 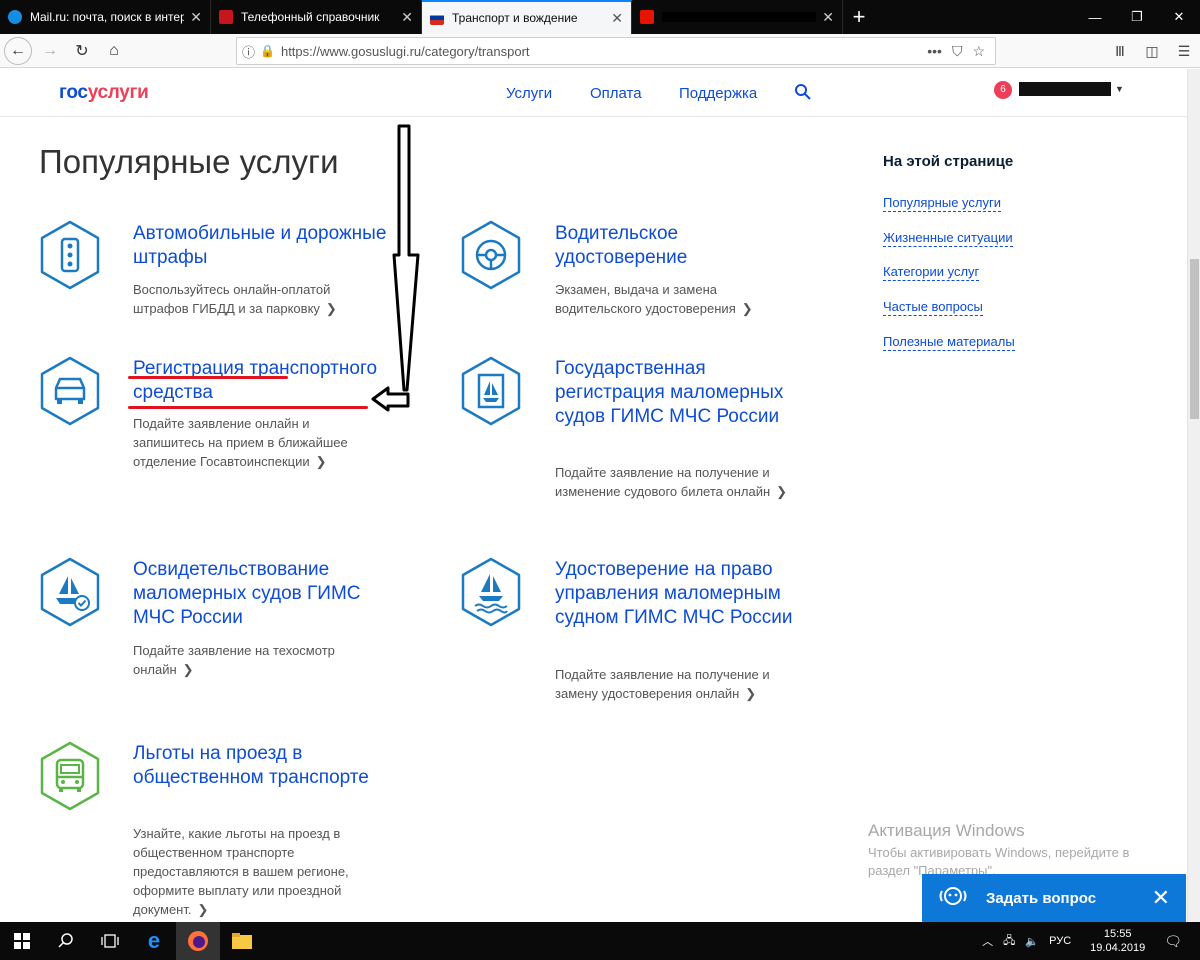 What do you see at coordinates (1095, 17) in the screenshot?
I see `minimize-icon: —` at bounding box center [1095, 17].